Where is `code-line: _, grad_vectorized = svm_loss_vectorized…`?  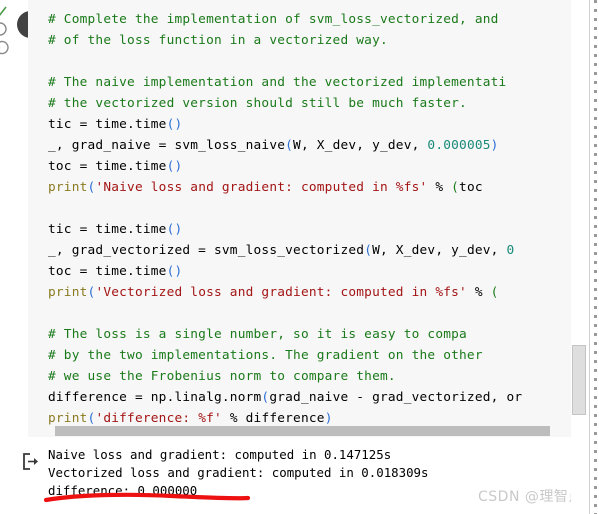
code-line: _, grad_vectorized = svm_loss_vectorized… is located at coordinates (281, 250).